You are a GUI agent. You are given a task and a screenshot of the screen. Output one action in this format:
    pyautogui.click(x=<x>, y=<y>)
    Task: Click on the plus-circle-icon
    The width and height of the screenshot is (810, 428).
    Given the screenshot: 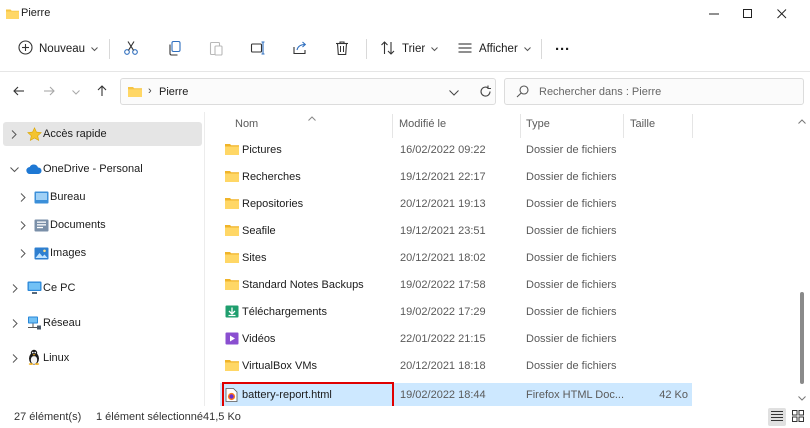 What is the action you would take?
    pyautogui.click(x=25, y=49)
    